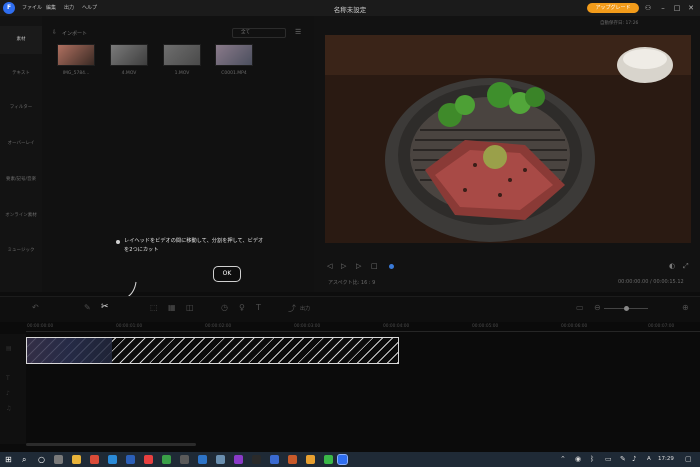 This screenshot has height=467, width=700. I want to click on audio-track-icon: ♪, so click(8, 393).